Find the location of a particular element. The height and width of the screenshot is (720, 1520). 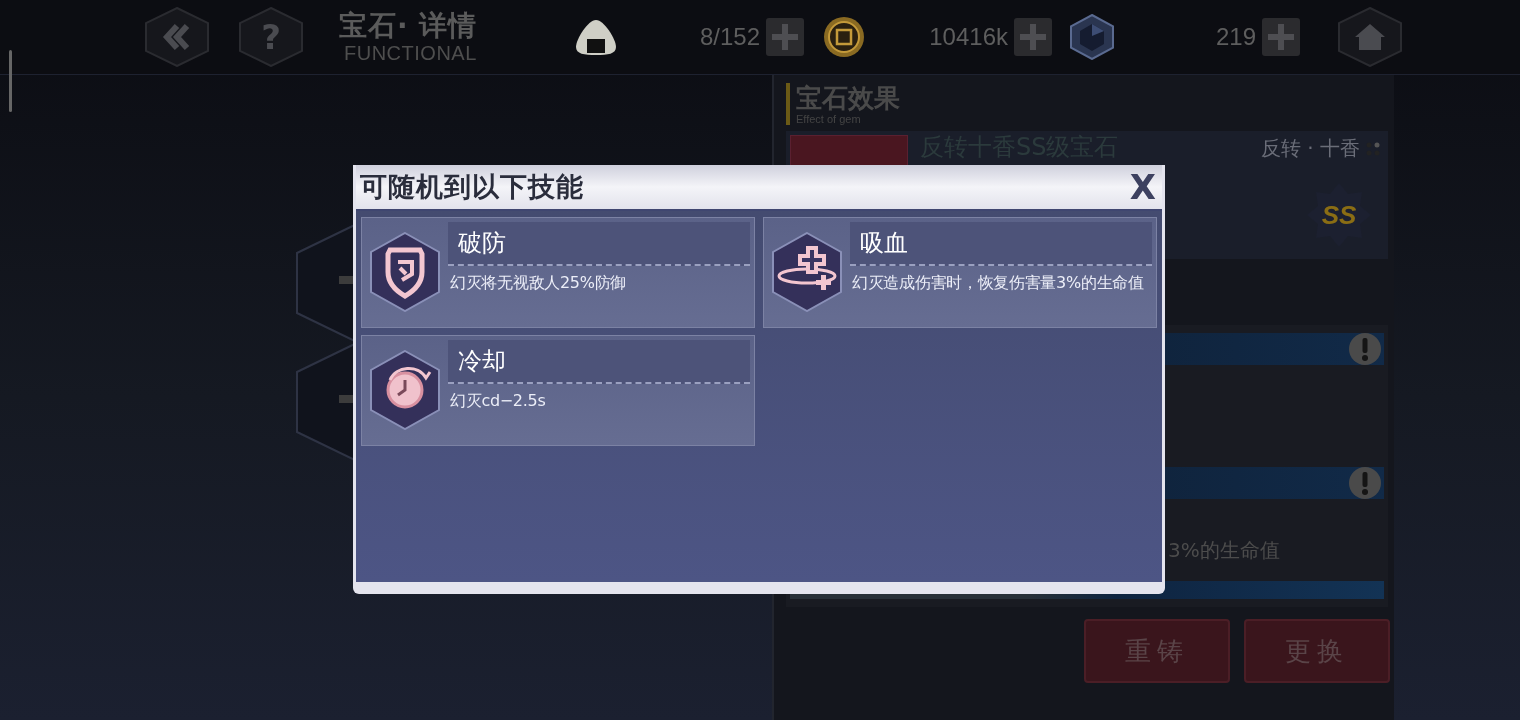

help-button: ? is located at coordinates (271, 37).